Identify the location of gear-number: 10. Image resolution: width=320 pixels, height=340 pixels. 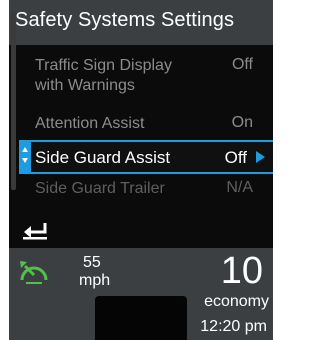
(241, 271).